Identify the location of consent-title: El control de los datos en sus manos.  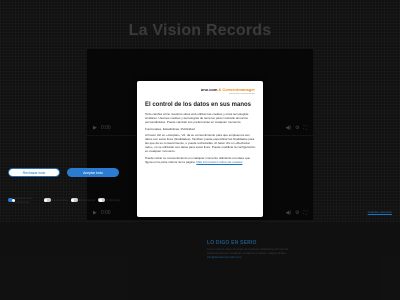
(198, 105).